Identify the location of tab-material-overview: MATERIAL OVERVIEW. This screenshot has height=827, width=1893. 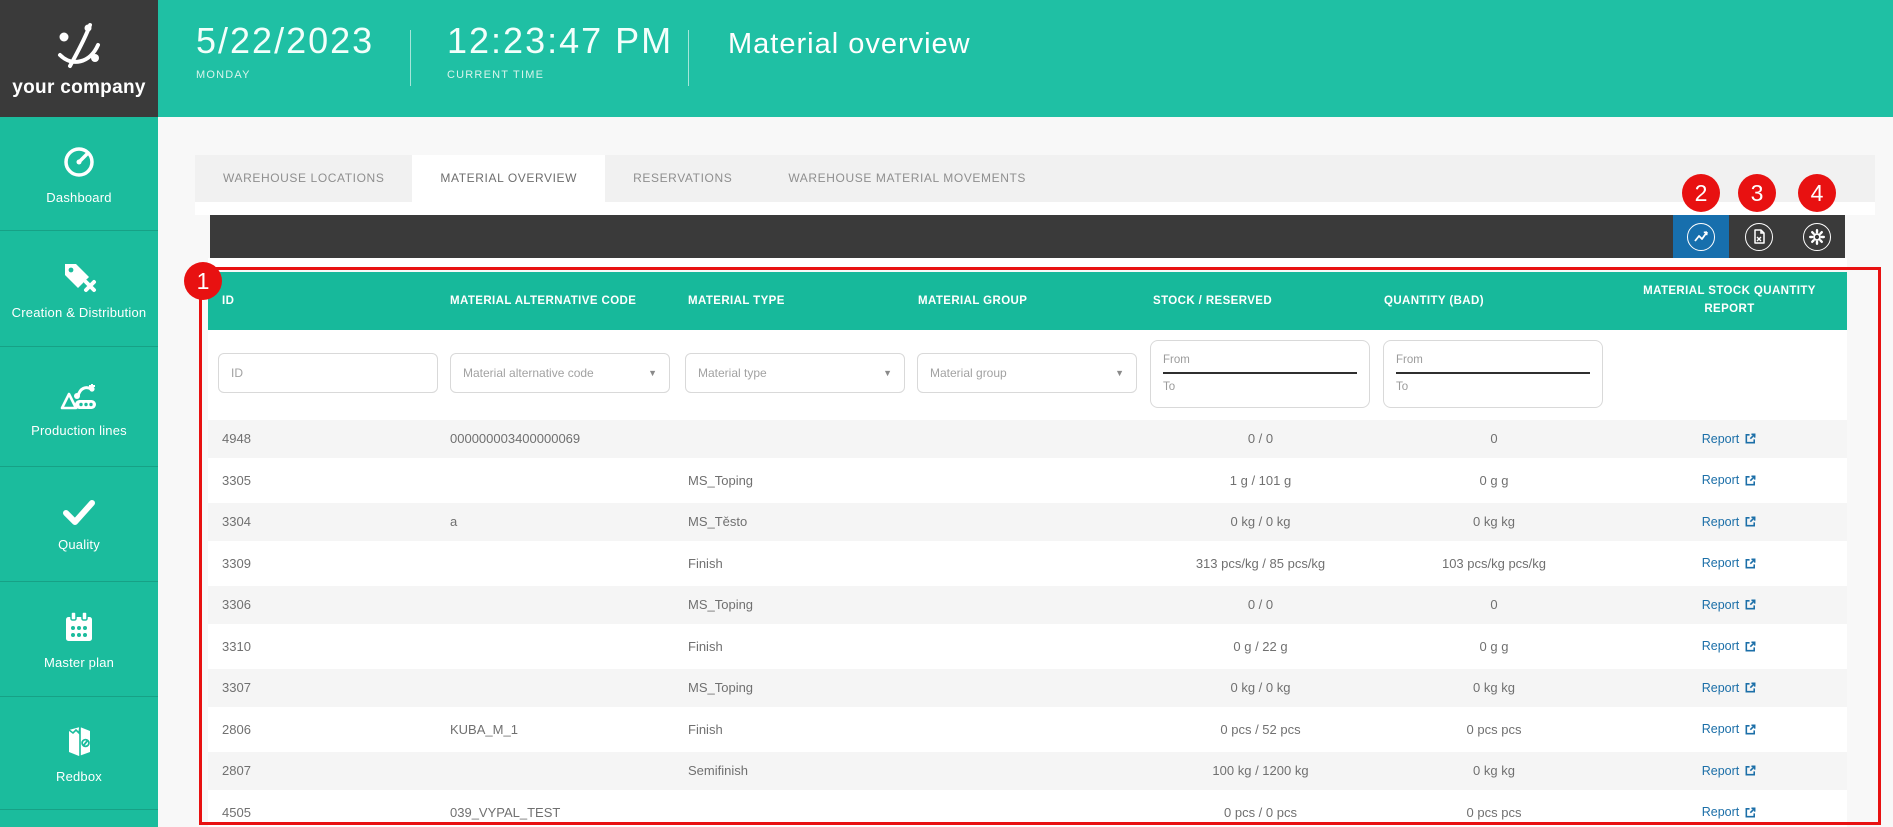
(509, 178).